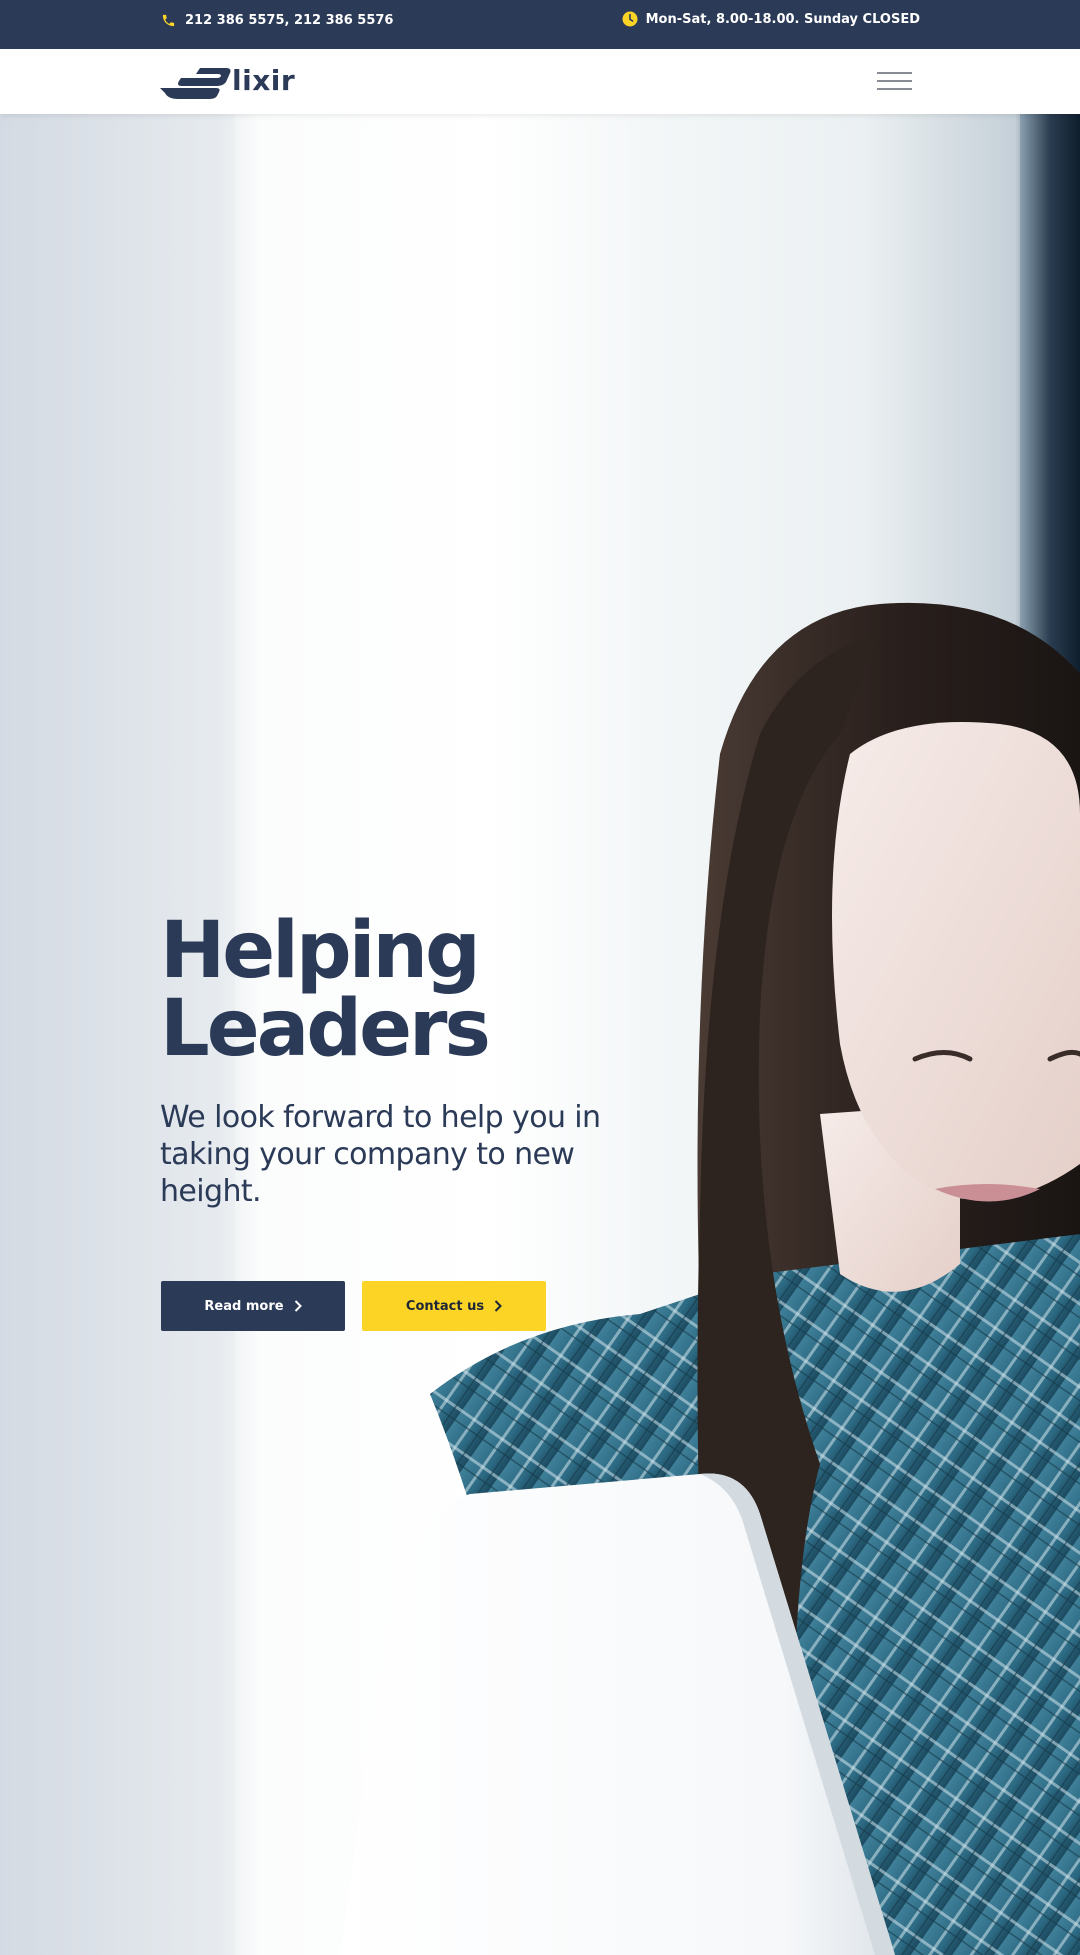 This screenshot has height=1955, width=1080. Describe the element at coordinates (325, 1029) in the screenshot. I see `hero-title-line-2: Leaders` at that location.